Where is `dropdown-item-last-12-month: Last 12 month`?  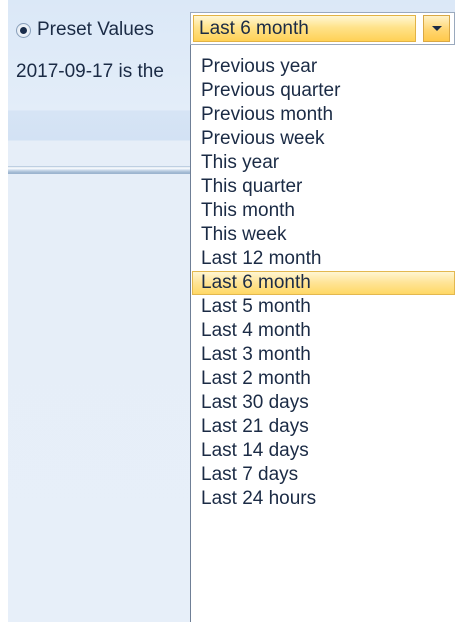 dropdown-item-last-12-month: Last 12 month is located at coordinates (323, 259).